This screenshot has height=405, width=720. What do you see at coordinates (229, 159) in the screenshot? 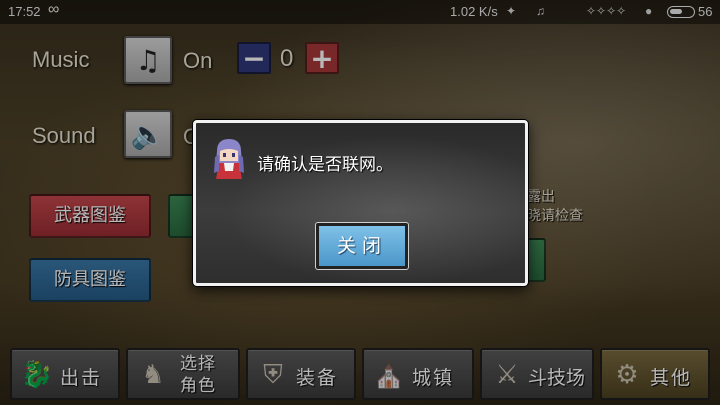
I see `character-avatar-icon` at bounding box center [229, 159].